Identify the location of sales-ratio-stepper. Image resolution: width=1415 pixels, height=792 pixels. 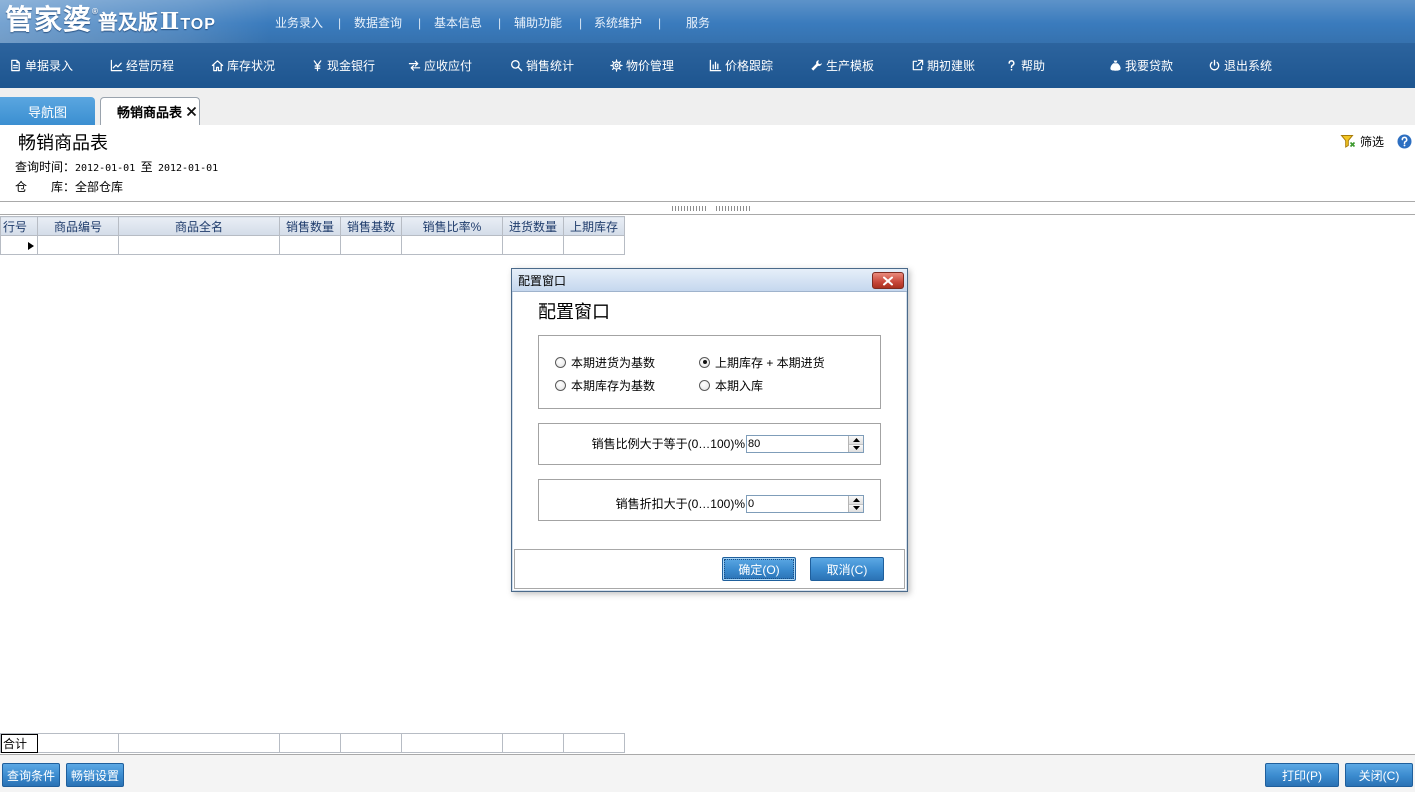
(805, 444).